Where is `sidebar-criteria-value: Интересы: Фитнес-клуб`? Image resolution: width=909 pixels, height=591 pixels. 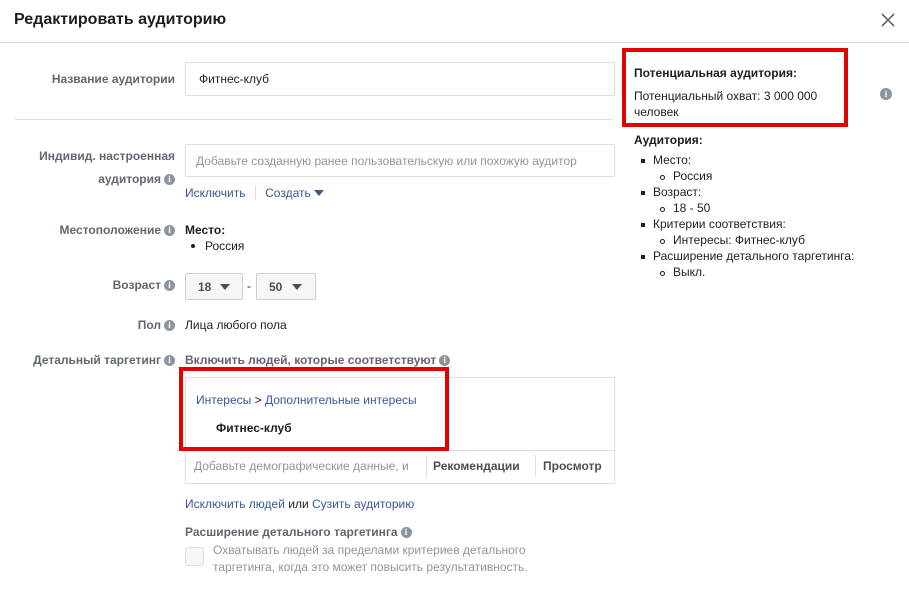 sidebar-criteria-value: Интересы: Фитнес-клуб is located at coordinates (739, 240).